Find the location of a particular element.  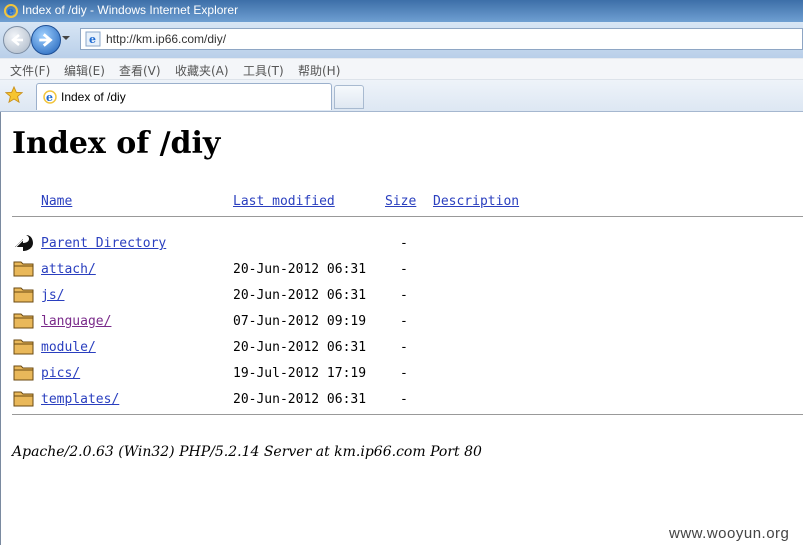

folder-link: language/ is located at coordinates (76, 321).